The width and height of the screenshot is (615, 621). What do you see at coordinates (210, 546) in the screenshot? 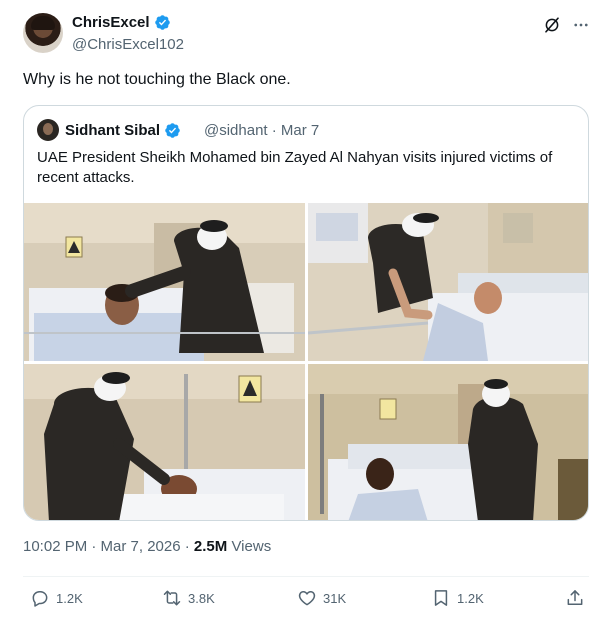
I see `views-count: 2.5M` at bounding box center [210, 546].